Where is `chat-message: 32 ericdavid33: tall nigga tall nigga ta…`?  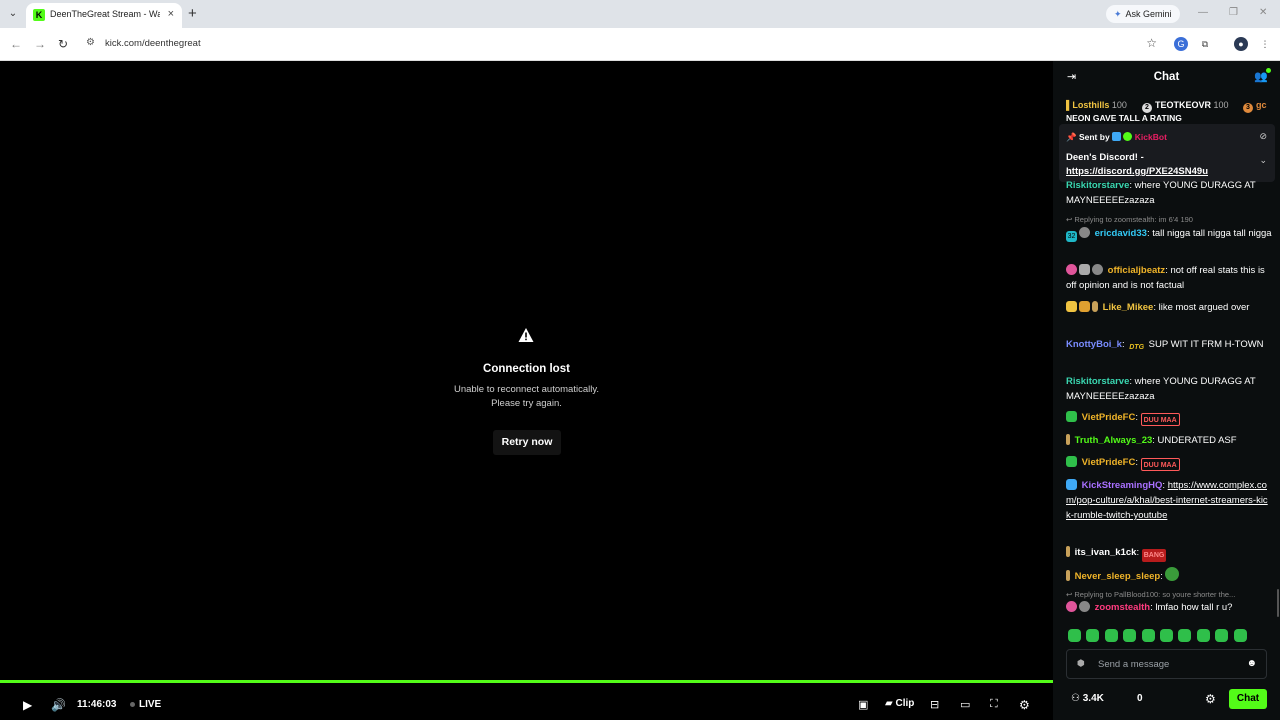
chat-message: 32 ericdavid33: tall nigga tall nigga ta… is located at coordinates (1169, 234).